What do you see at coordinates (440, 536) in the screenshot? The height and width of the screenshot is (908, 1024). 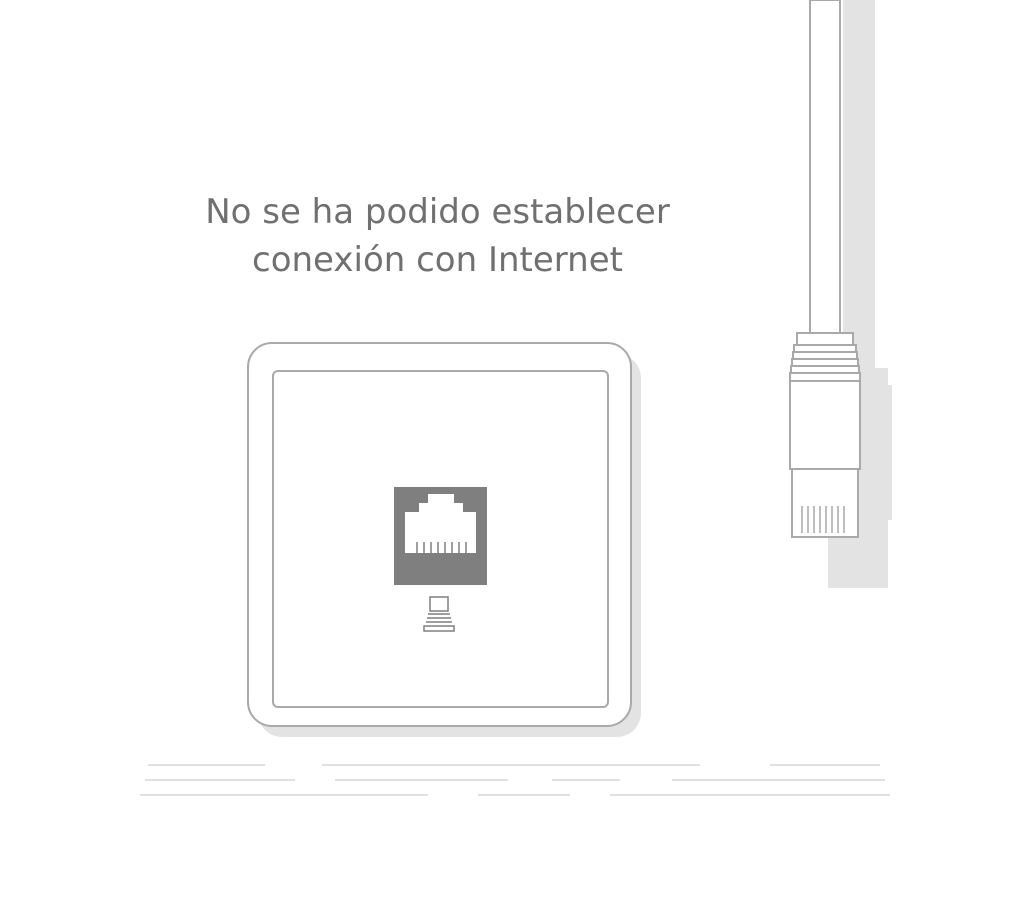 I see `ethernet-port-icon` at bounding box center [440, 536].